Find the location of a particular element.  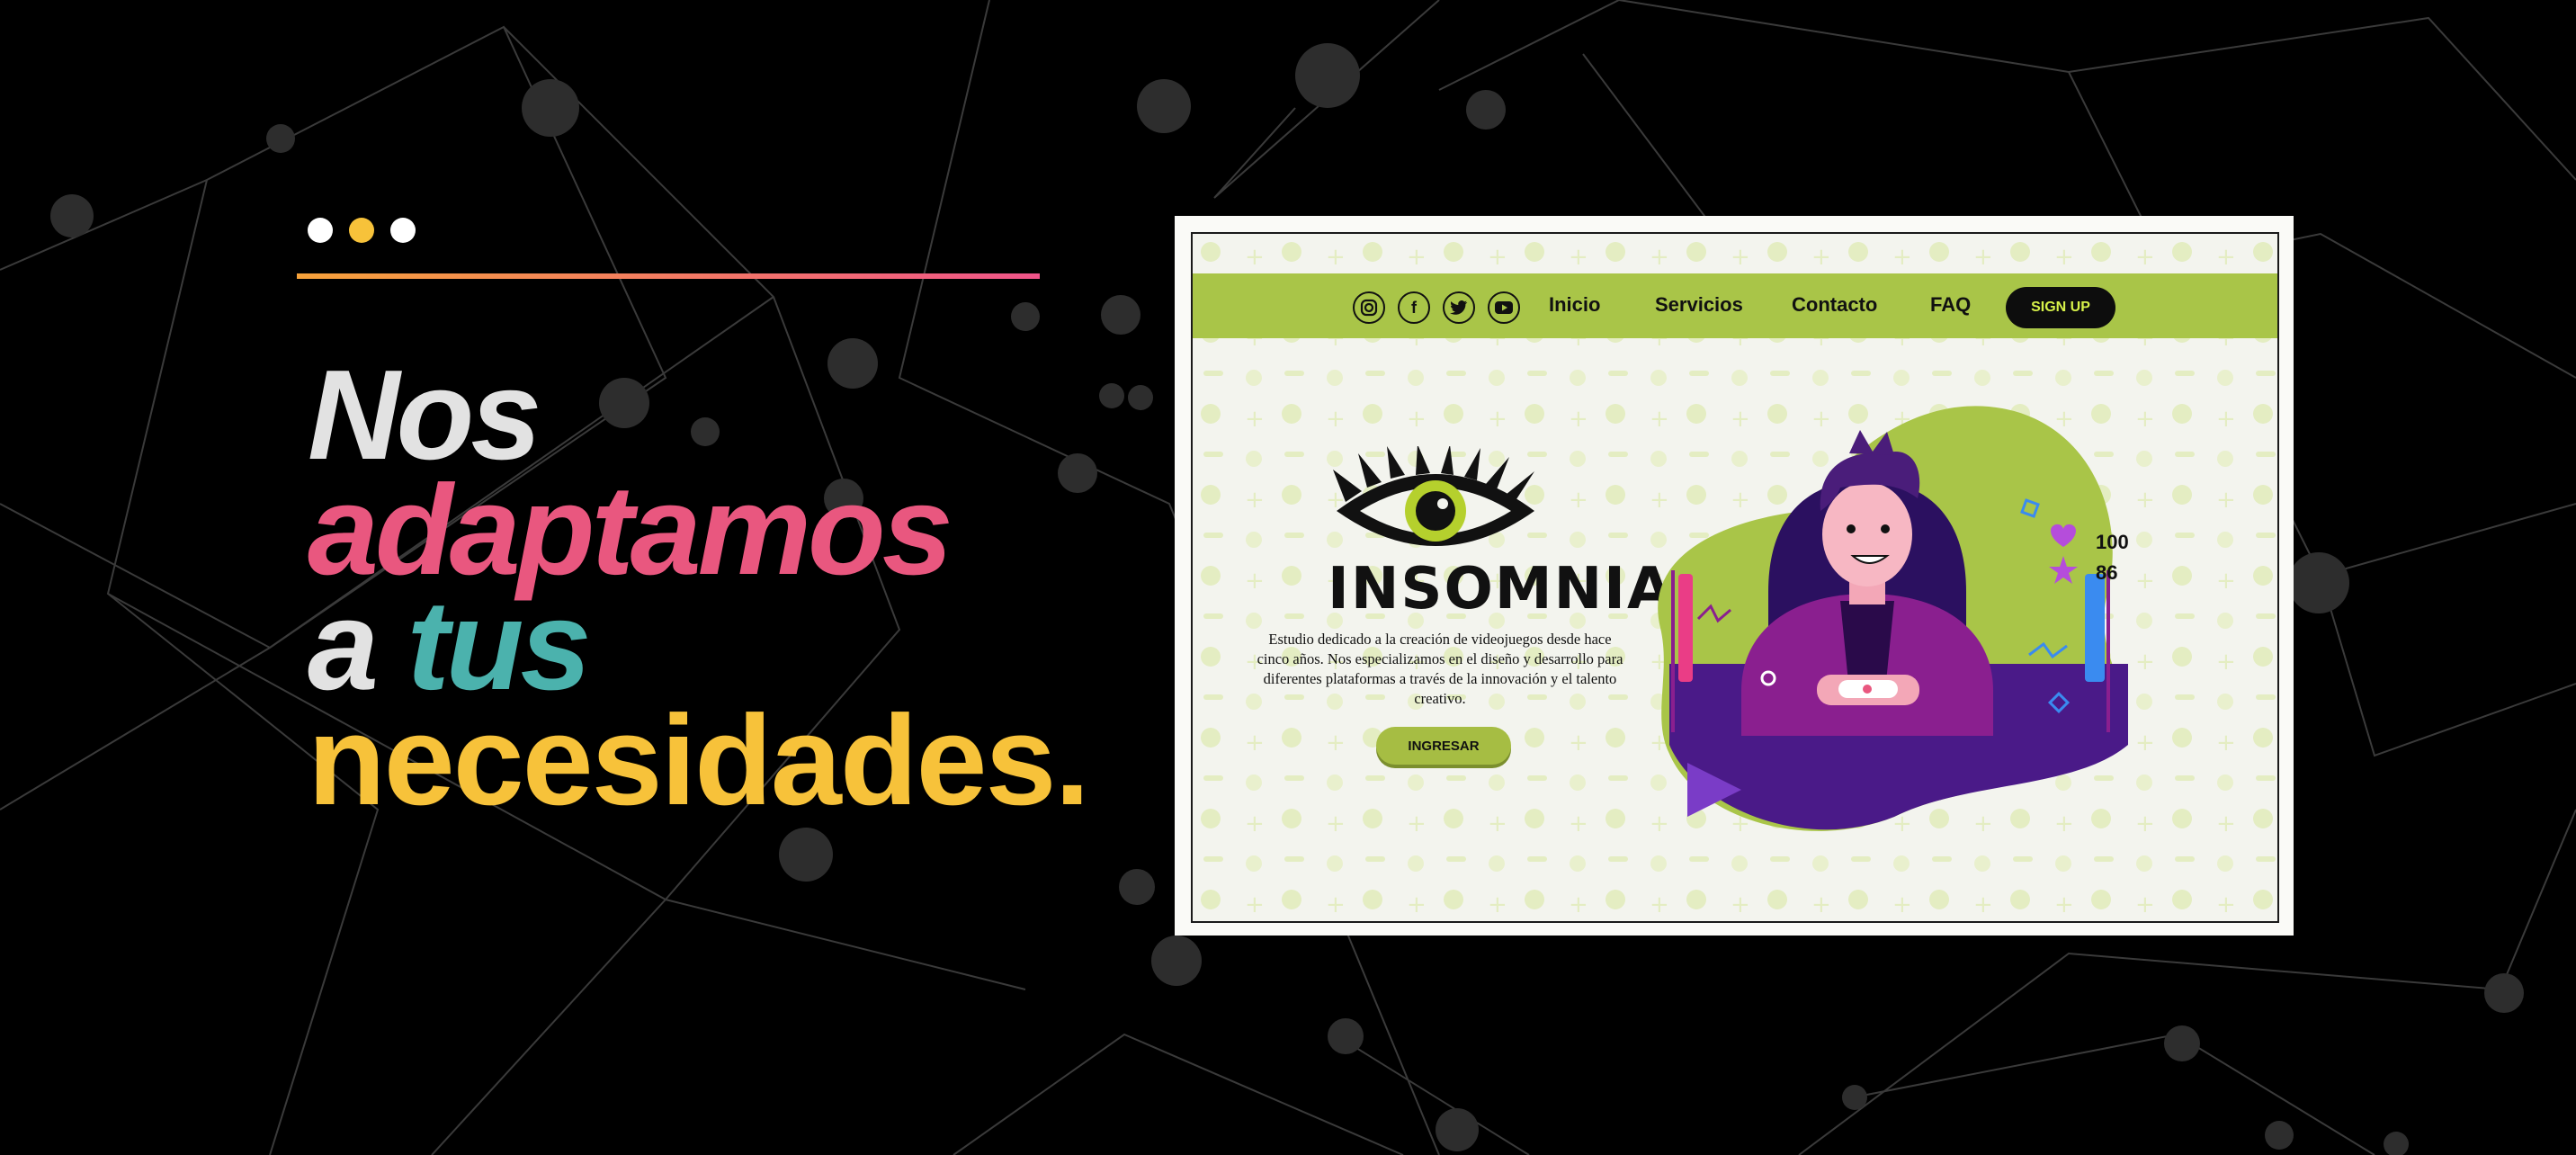

likes-count: 100 is located at coordinates (2112, 542).